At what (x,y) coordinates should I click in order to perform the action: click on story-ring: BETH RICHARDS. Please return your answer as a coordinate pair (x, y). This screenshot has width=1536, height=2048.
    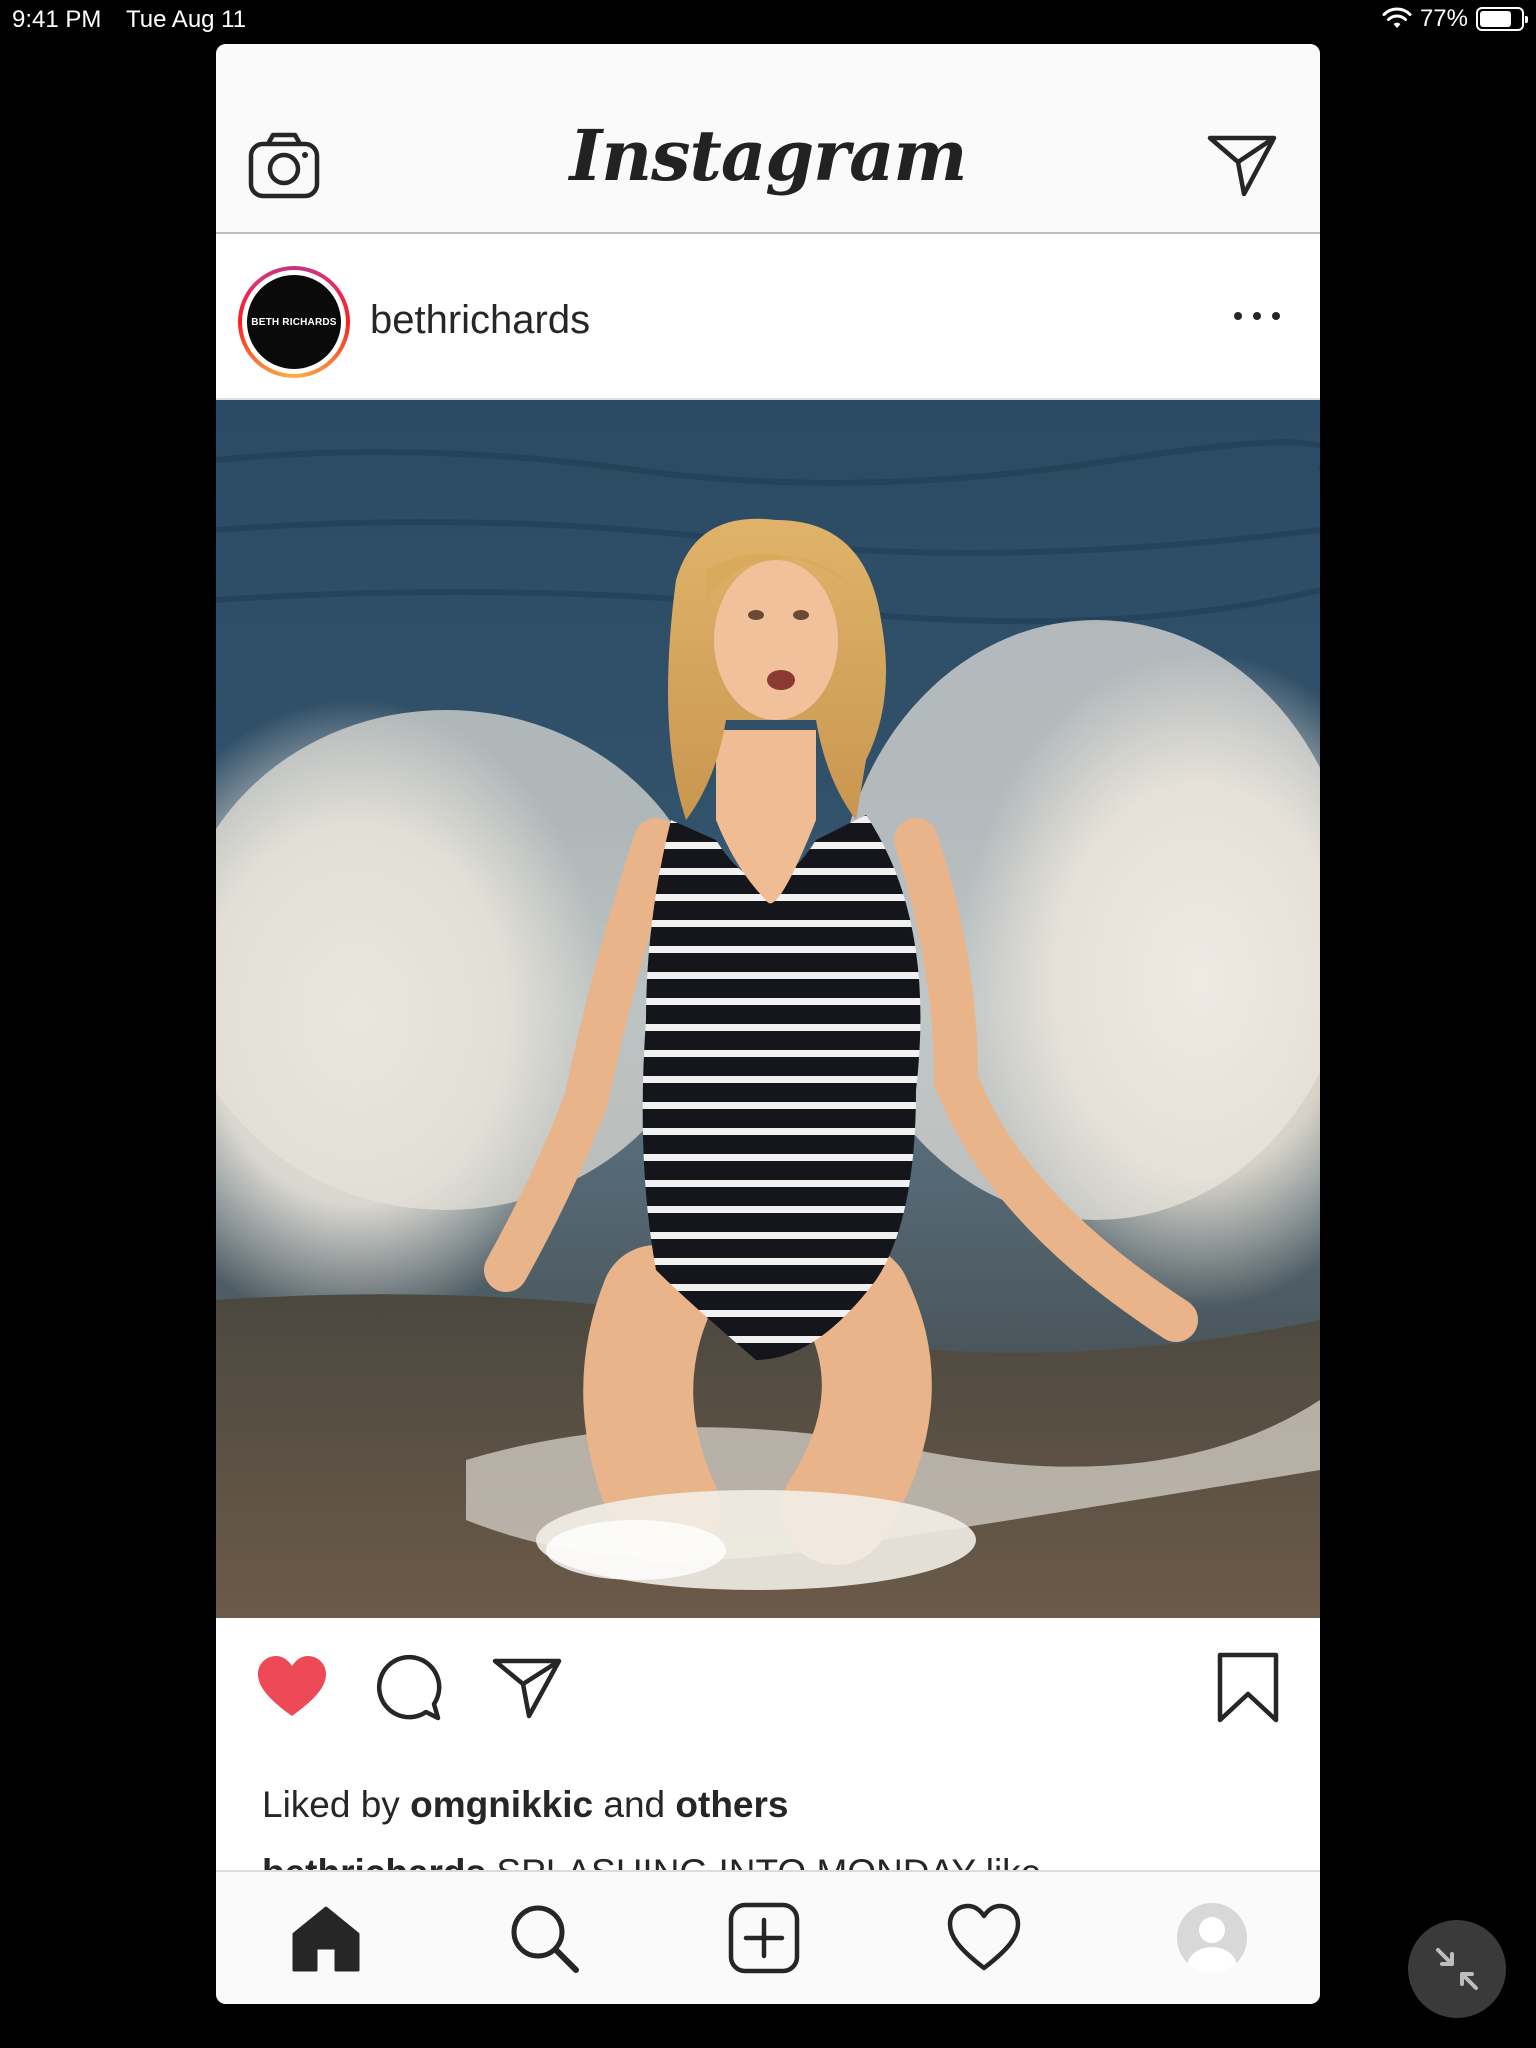
    Looking at the image, I should click on (294, 322).